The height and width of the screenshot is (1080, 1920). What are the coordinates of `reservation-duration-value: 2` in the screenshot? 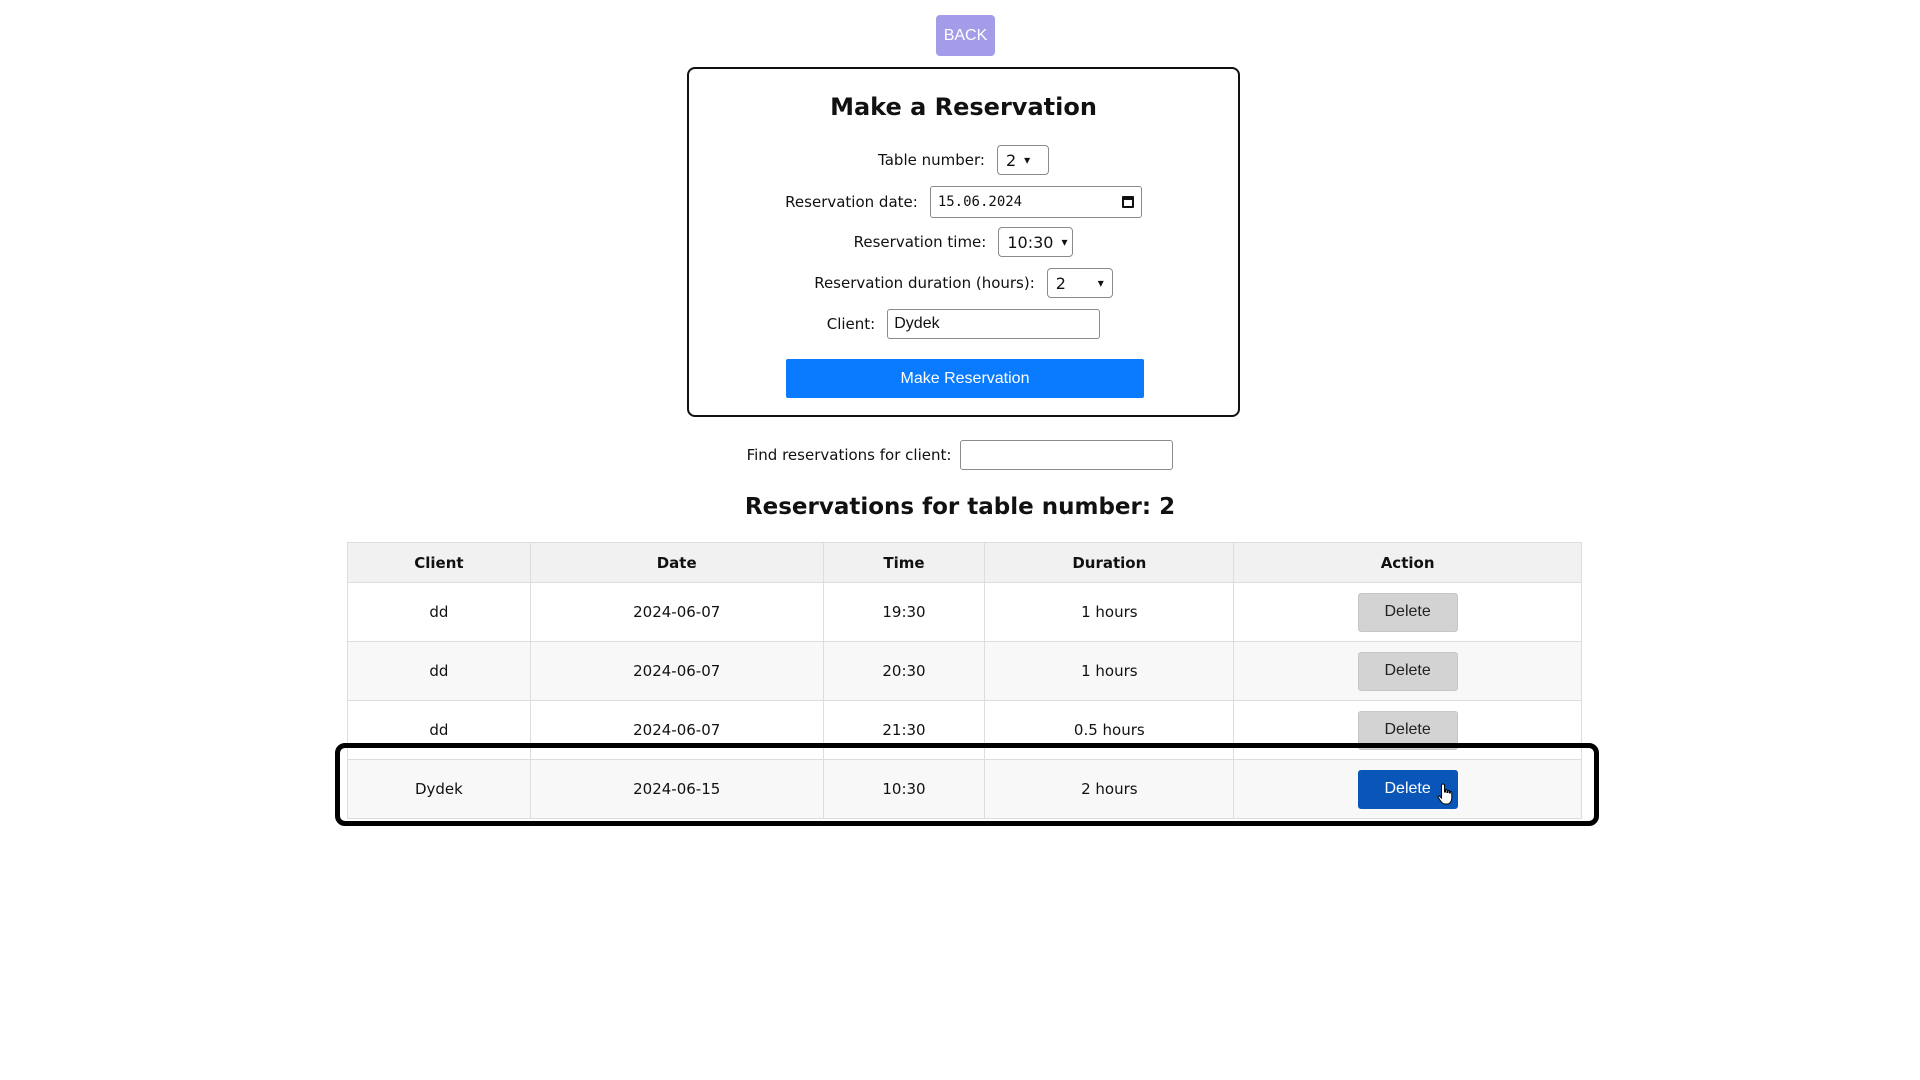 It's located at (1060, 283).